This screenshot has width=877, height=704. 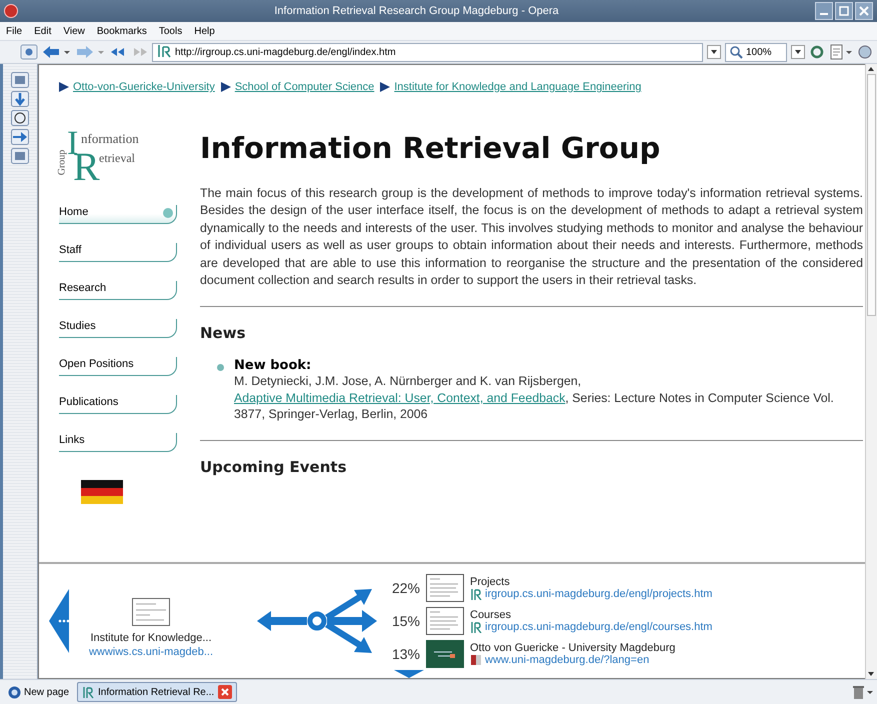 What do you see at coordinates (118, 252) in the screenshot?
I see `nav-item: Staff` at bounding box center [118, 252].